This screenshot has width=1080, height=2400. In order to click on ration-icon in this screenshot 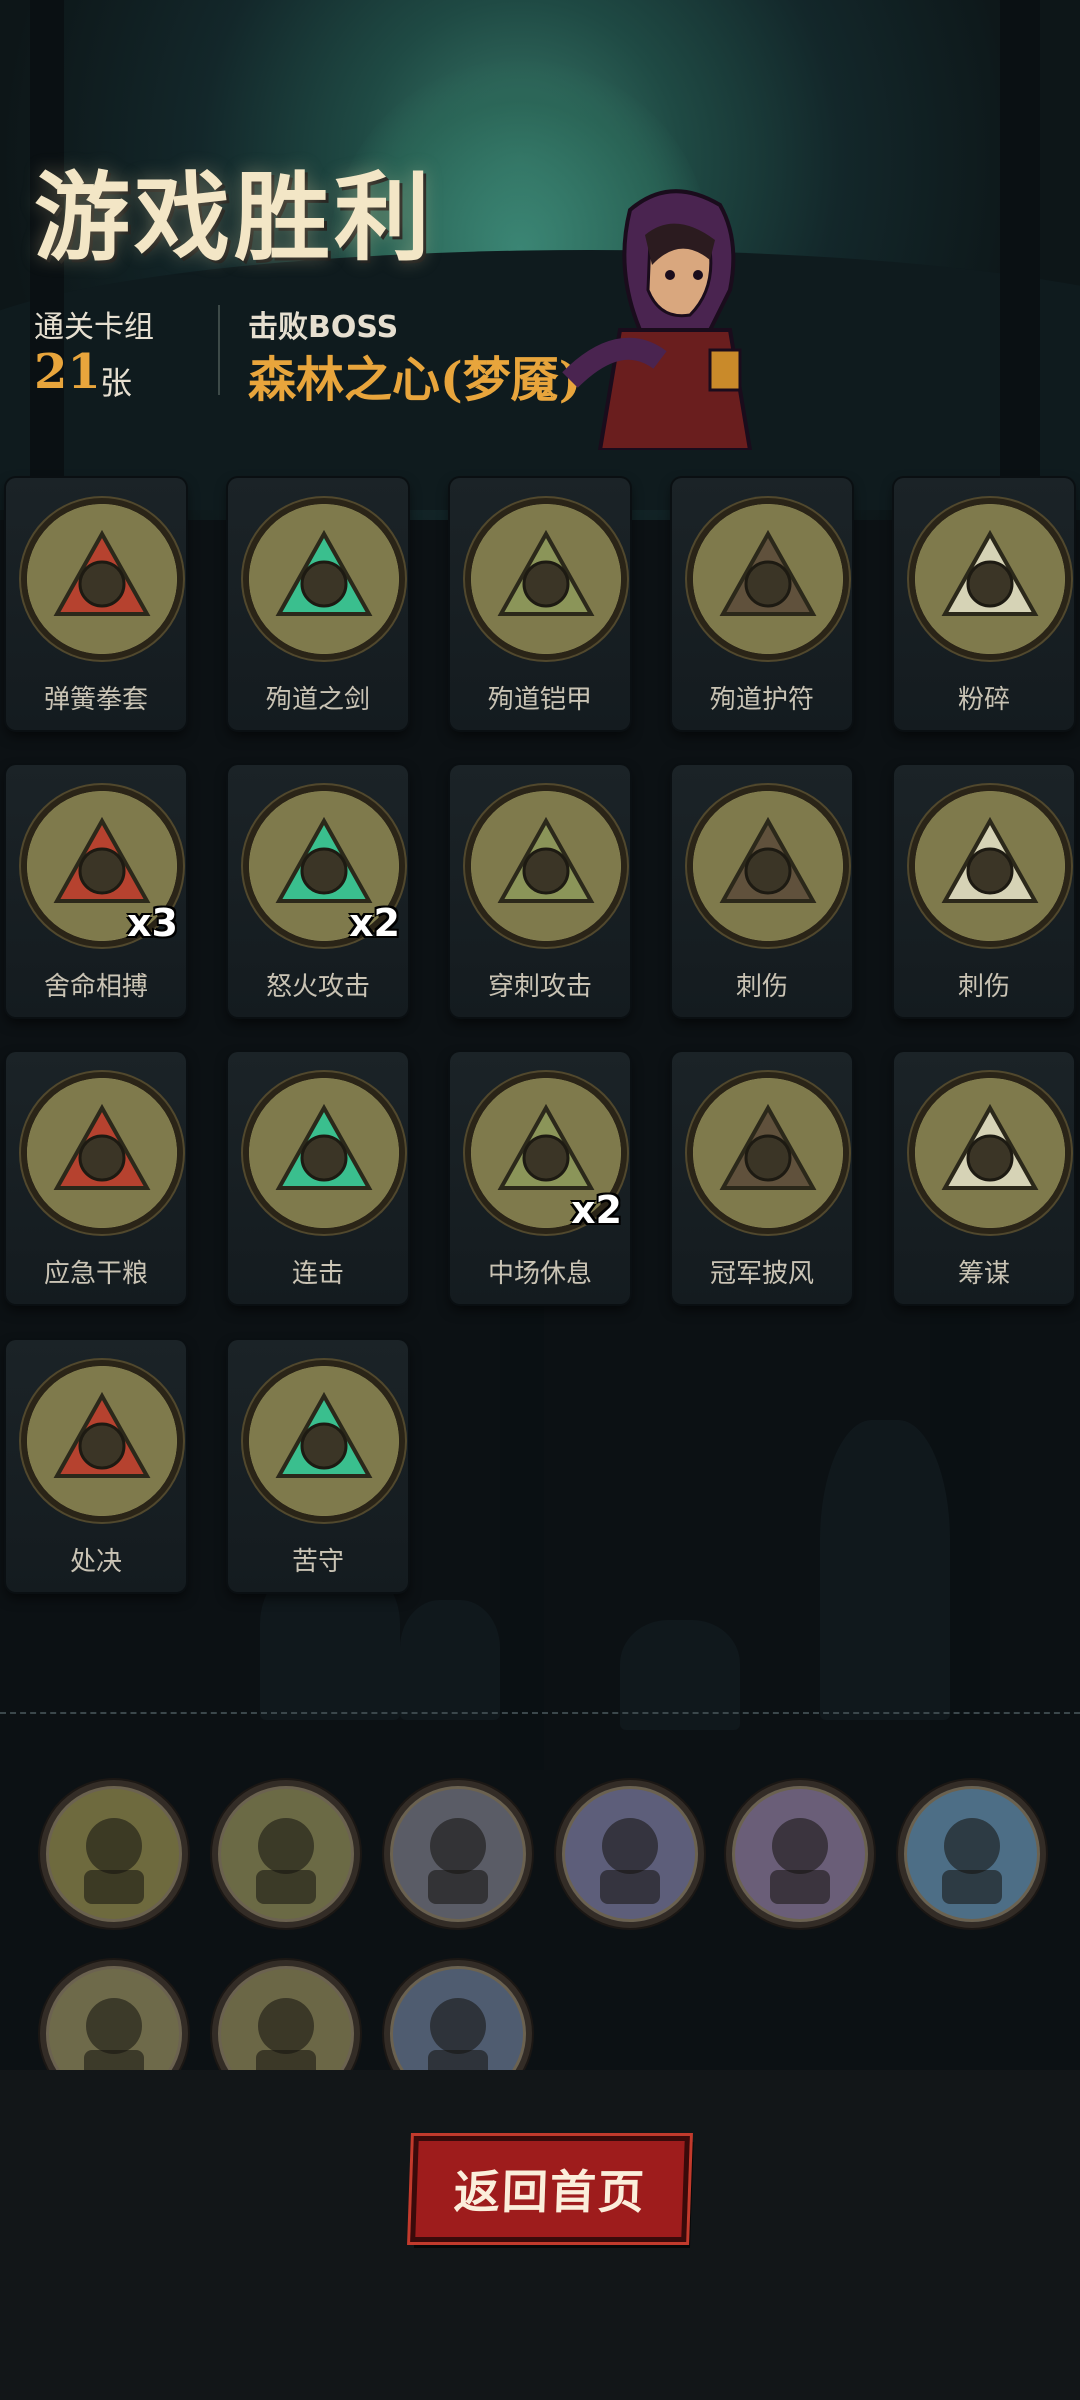, I will do `click(102, 1153)`.